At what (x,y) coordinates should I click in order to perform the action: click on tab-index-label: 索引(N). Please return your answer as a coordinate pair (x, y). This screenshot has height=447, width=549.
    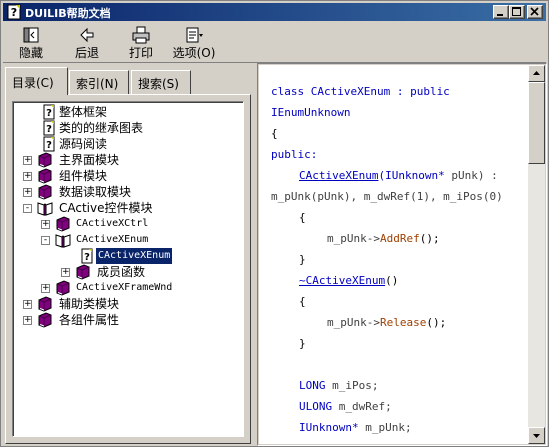
    Looking at the image, I should click on (97, 84).